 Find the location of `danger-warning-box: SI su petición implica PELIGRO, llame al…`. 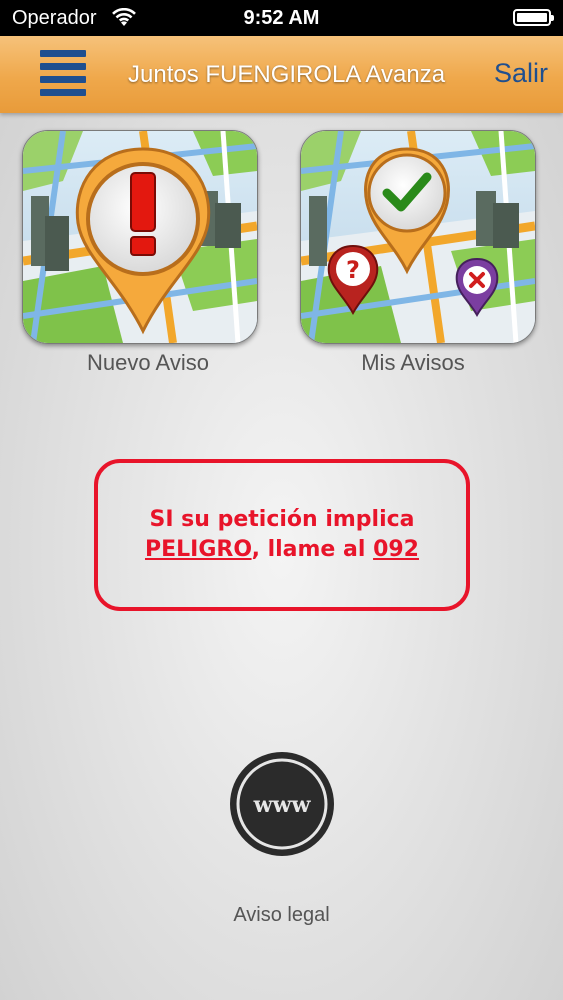

danger-warning-box: SI su petición implica PELIGRO, llame al… is located at coordinates (282, 535).